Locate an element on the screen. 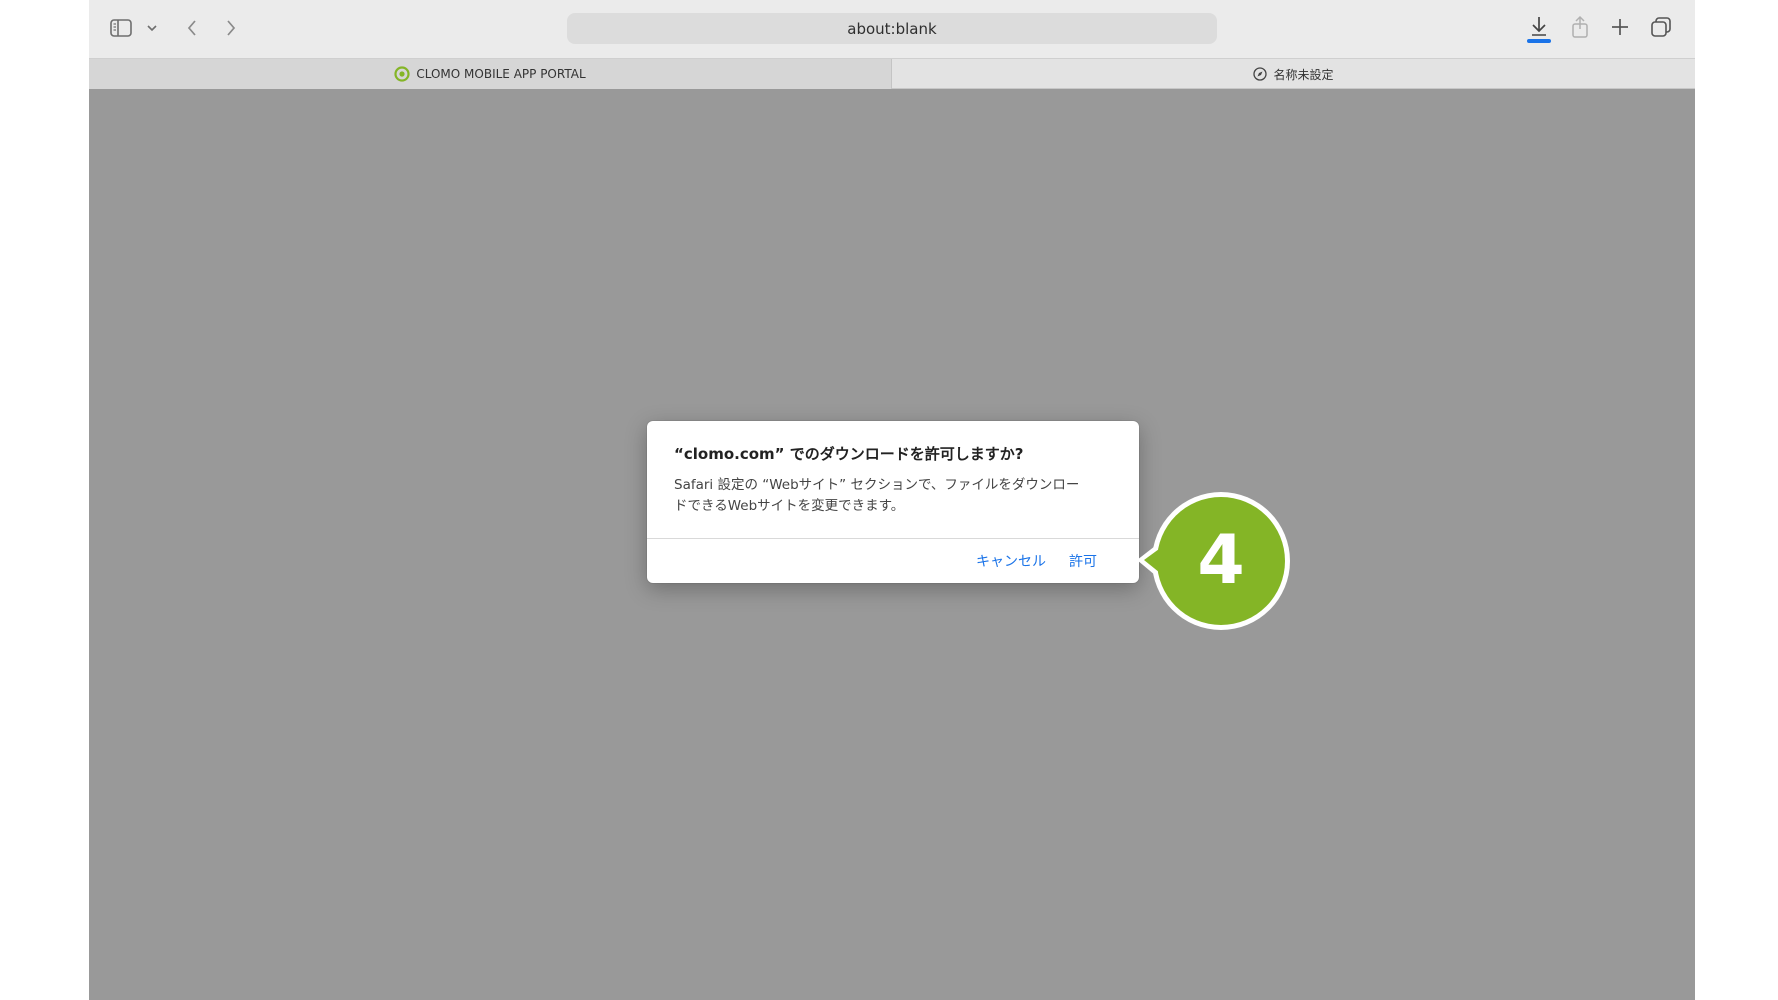 The image size is (1778, 1000). step-number: 4 is located at coordinates (1221, 560).